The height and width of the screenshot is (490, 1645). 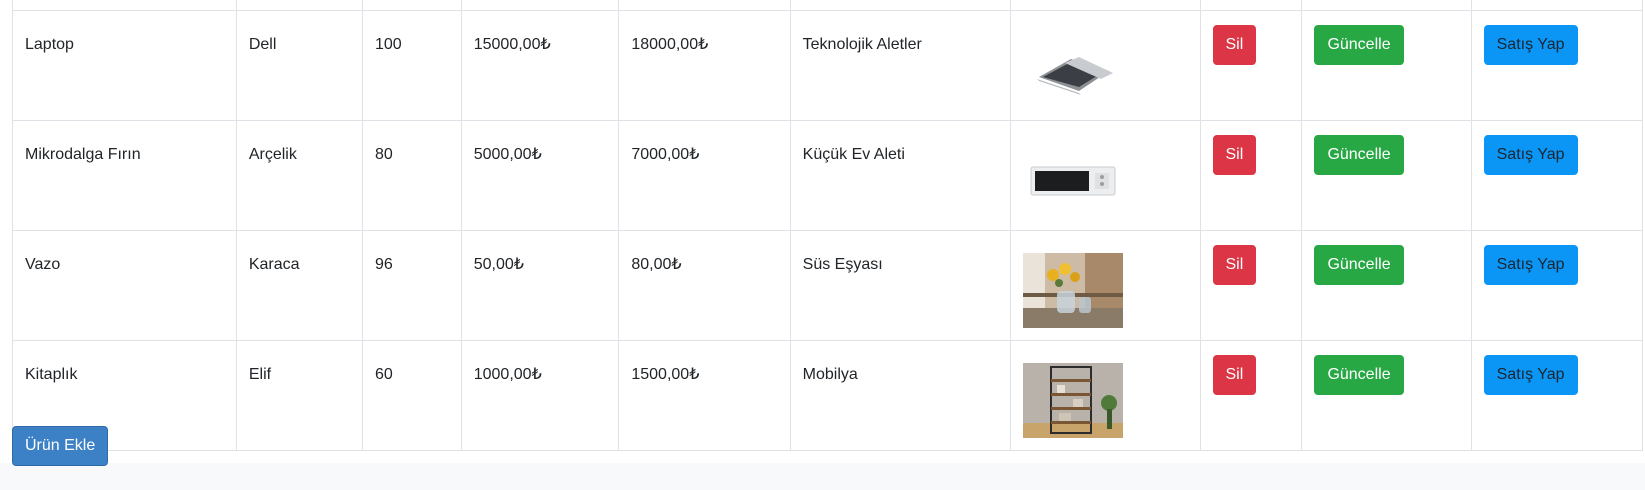 What do you see at coordinates (299, 285) in the screenshot?
I see `product-brand: Karaca` at bounding box center [299, 285].